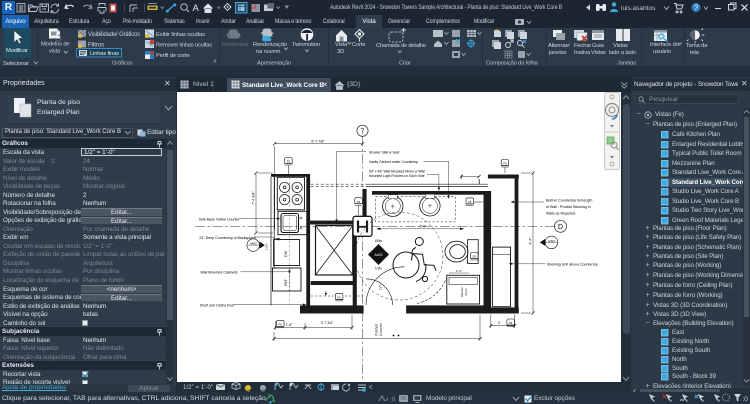 This screenshot has height=404, width=750. Describe the element at coordinates (306, 45) in the screenshot. I see `svg-text: Twinmotion` at that location.